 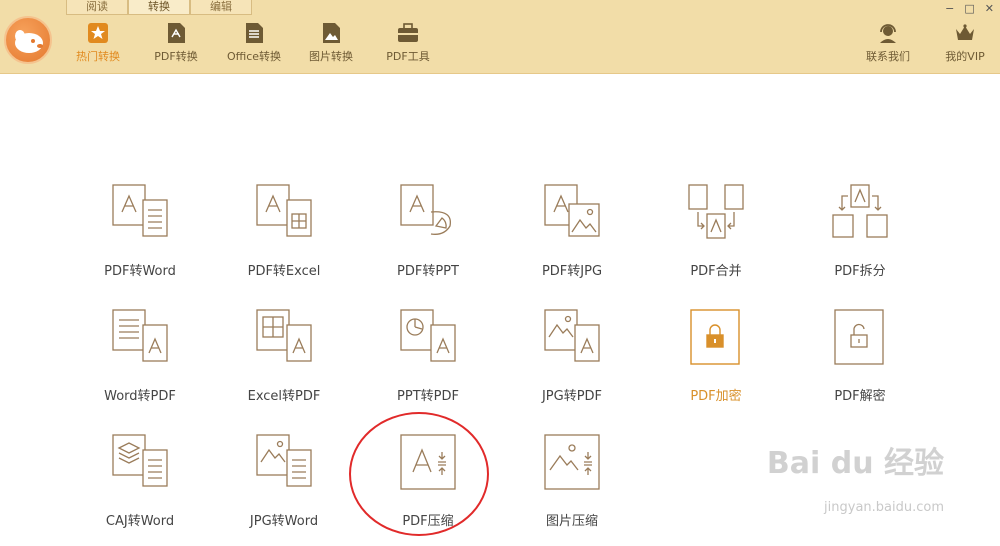 I want to click on pdf-merge-icon, so click(x=716, y=211).